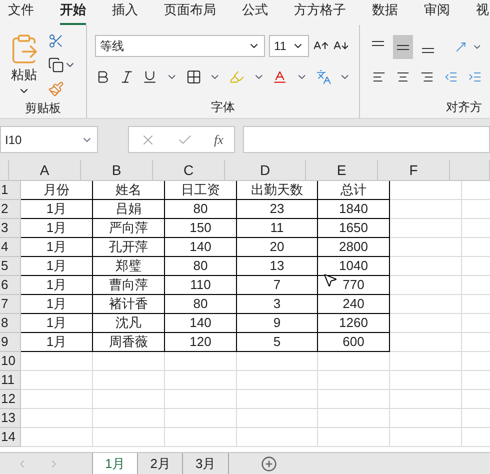  I want to click on table-cell: 120, so click(201, 342).